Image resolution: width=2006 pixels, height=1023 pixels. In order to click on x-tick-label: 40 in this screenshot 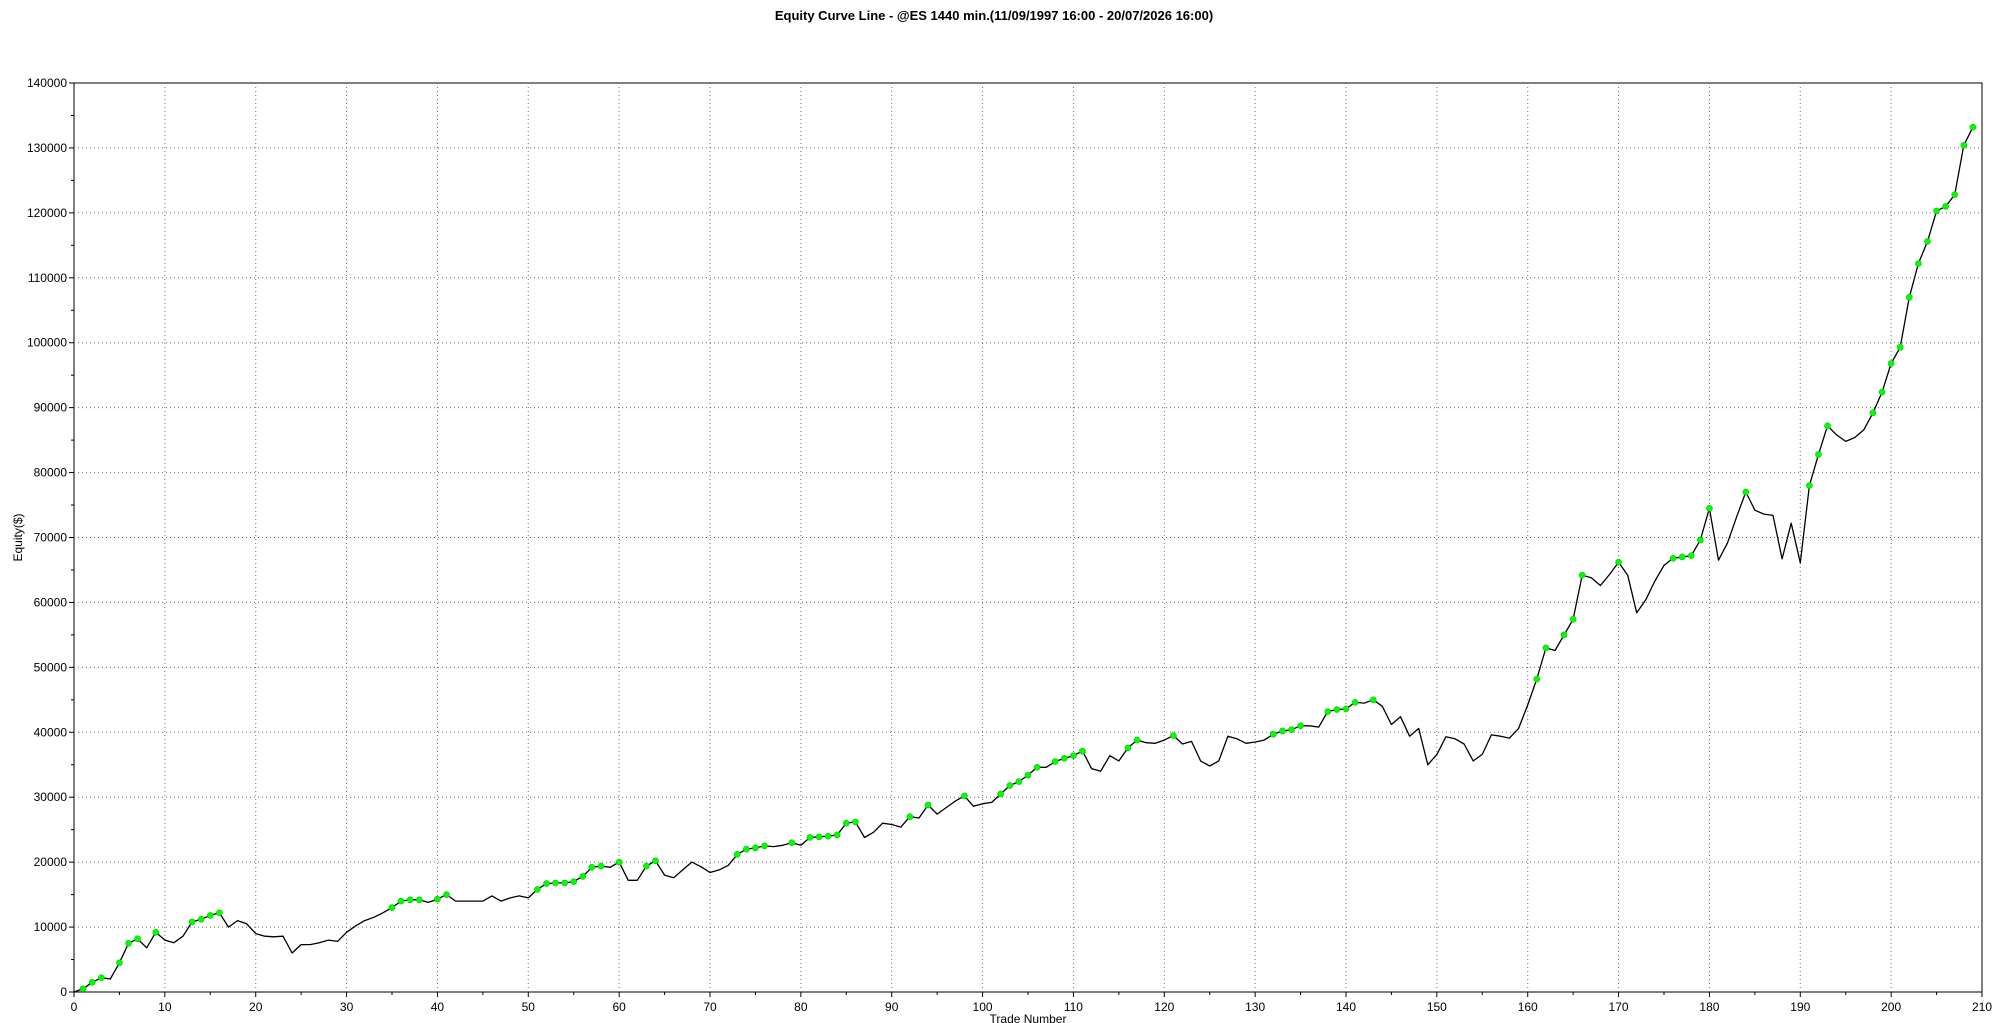, I will do `click(438, 1007)`.